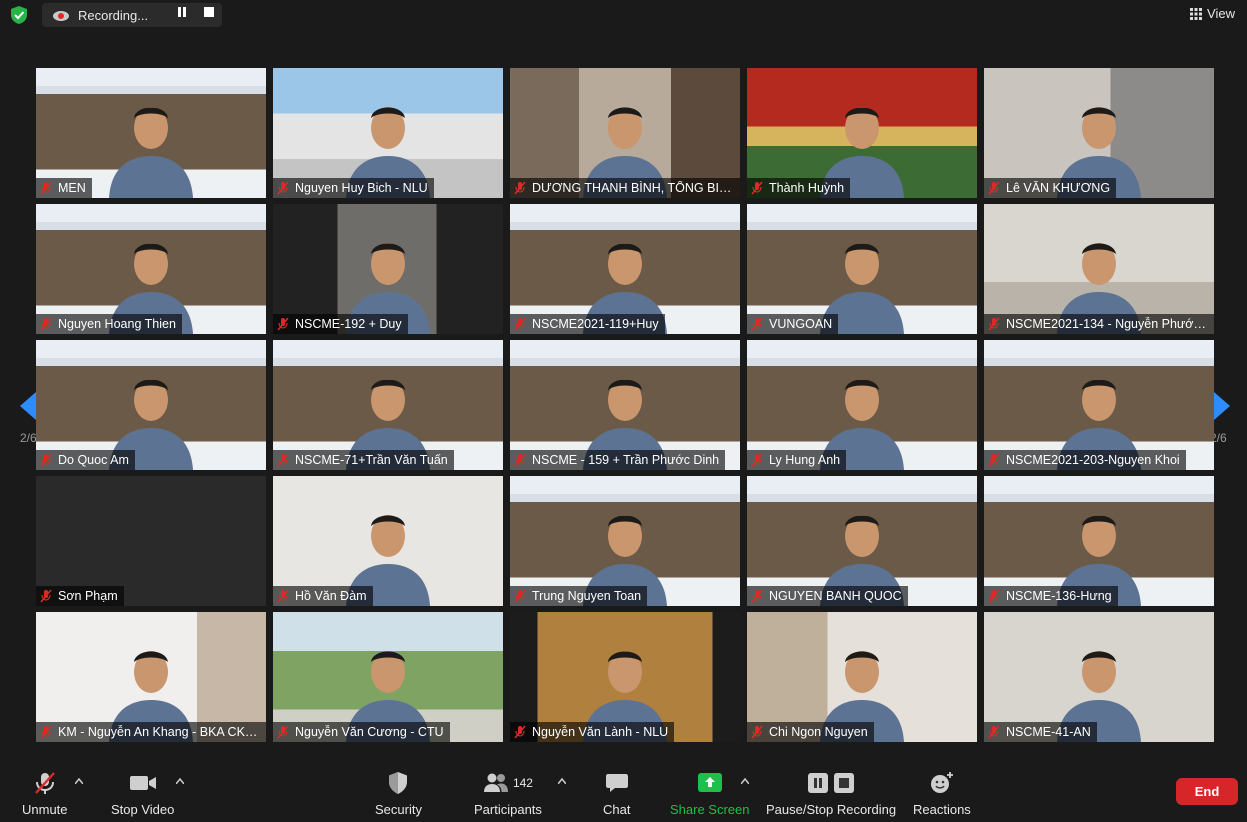 Image resolution: width=1247 pixels, height=822 pixels. I want to click on participant-name: Nguyen Hoang Thien, so click(117, 324).